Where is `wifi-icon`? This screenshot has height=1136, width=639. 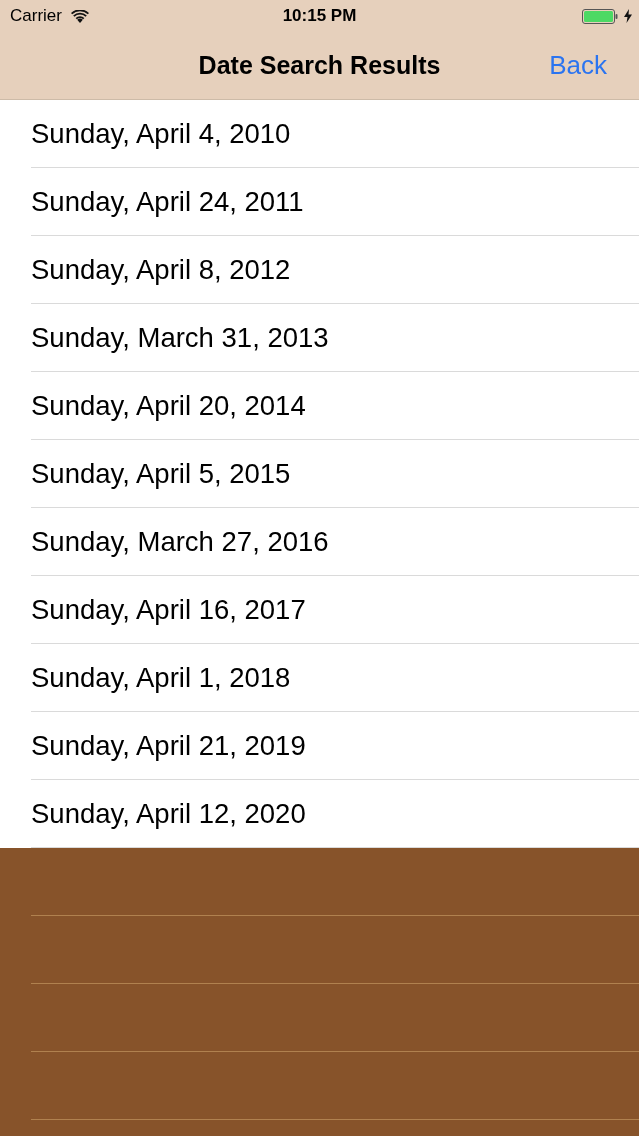 wifi-icon is located at coordinates (79, 16).